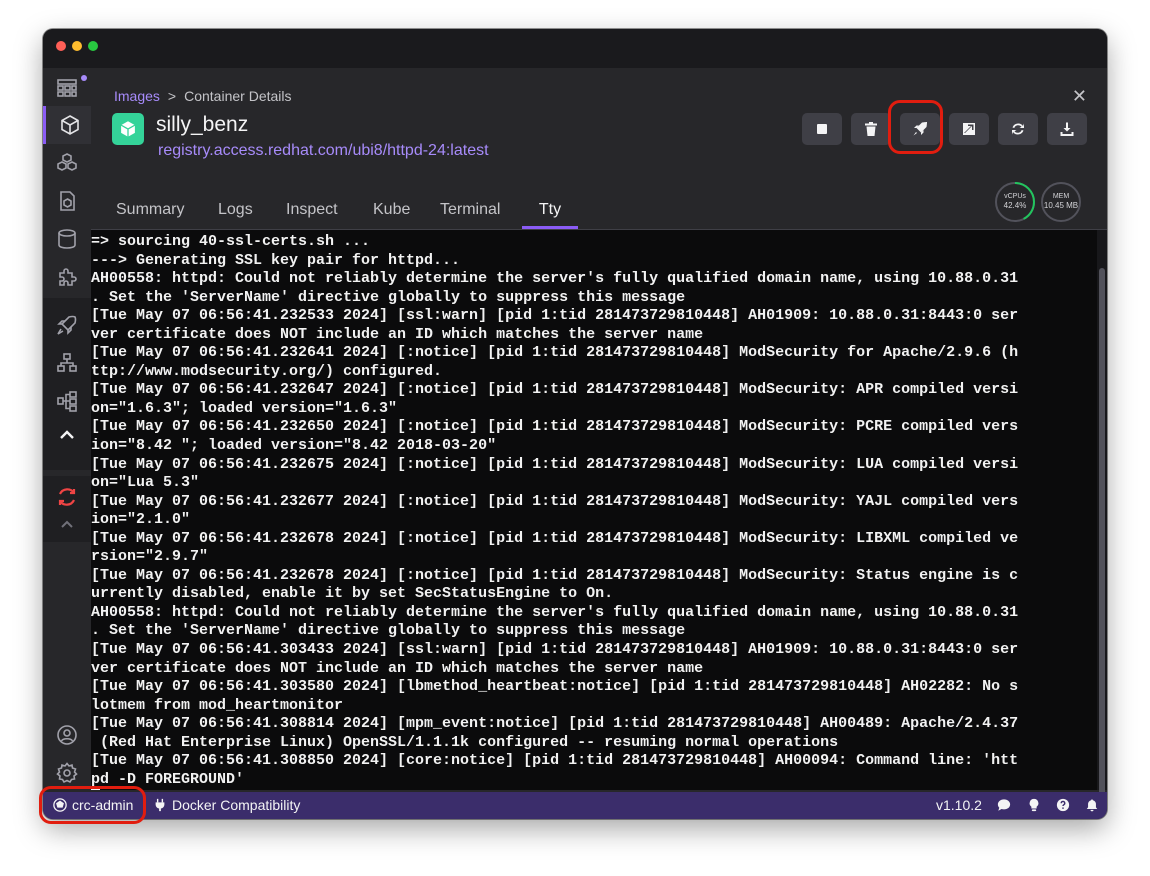  What do you see at coordinates (1079, 96) in the screenshot?
I see `close-icon: ✕` at bounding box center [1079, 96].